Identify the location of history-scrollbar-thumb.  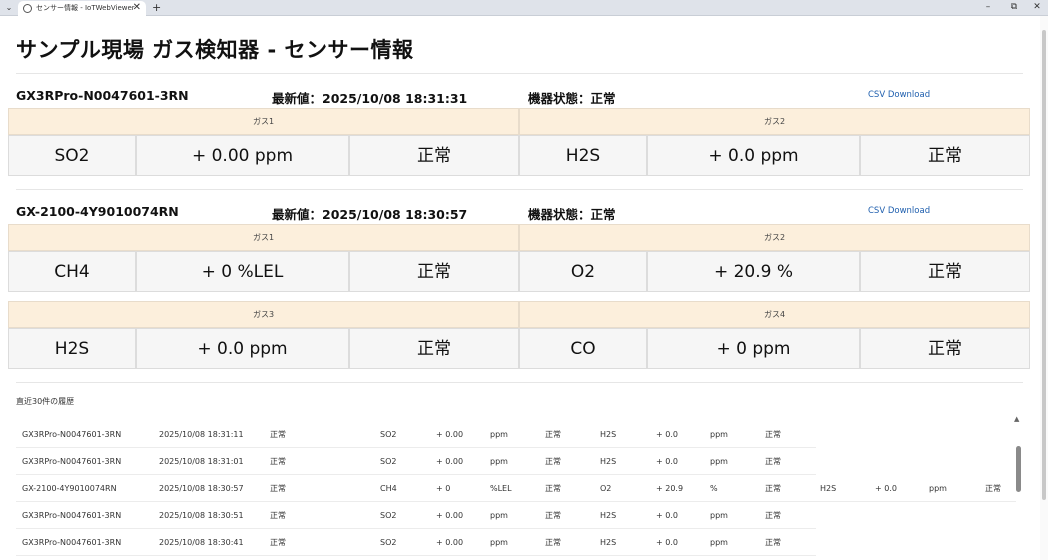
(1018, 469).